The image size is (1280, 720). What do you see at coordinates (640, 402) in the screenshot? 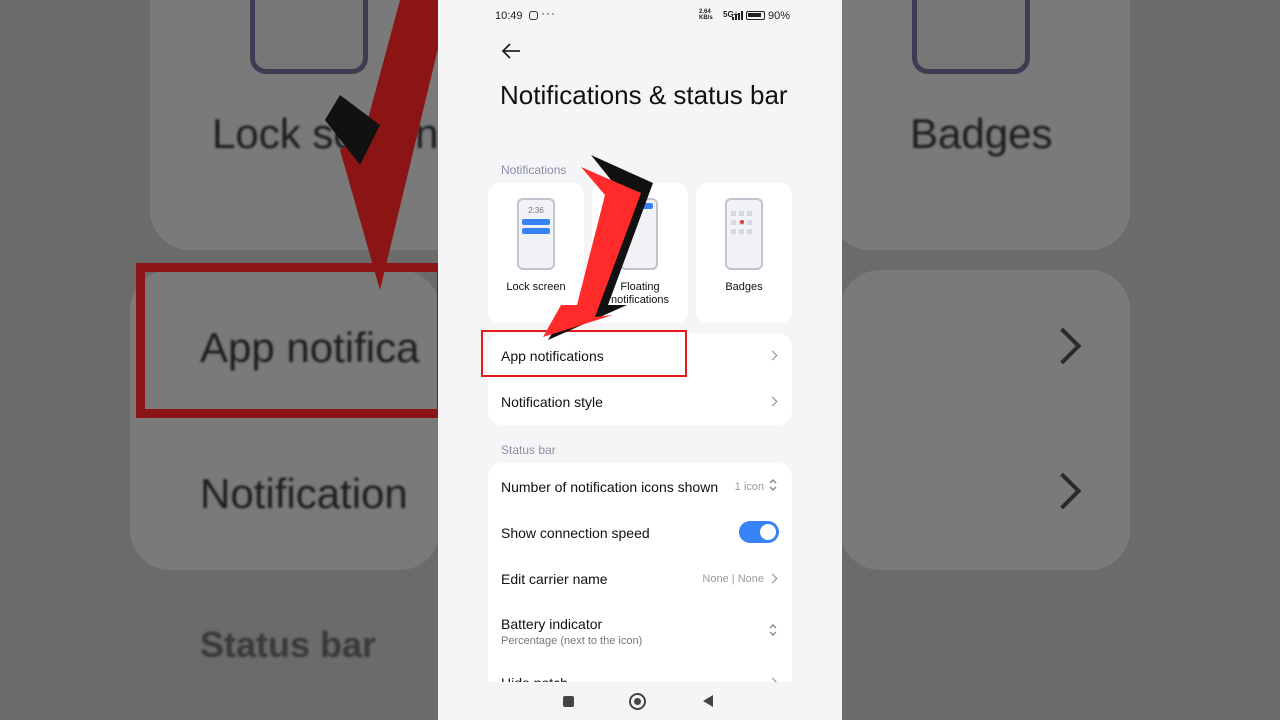
I see `notification-style-row: Notification style` at bounding box center [640, 402].